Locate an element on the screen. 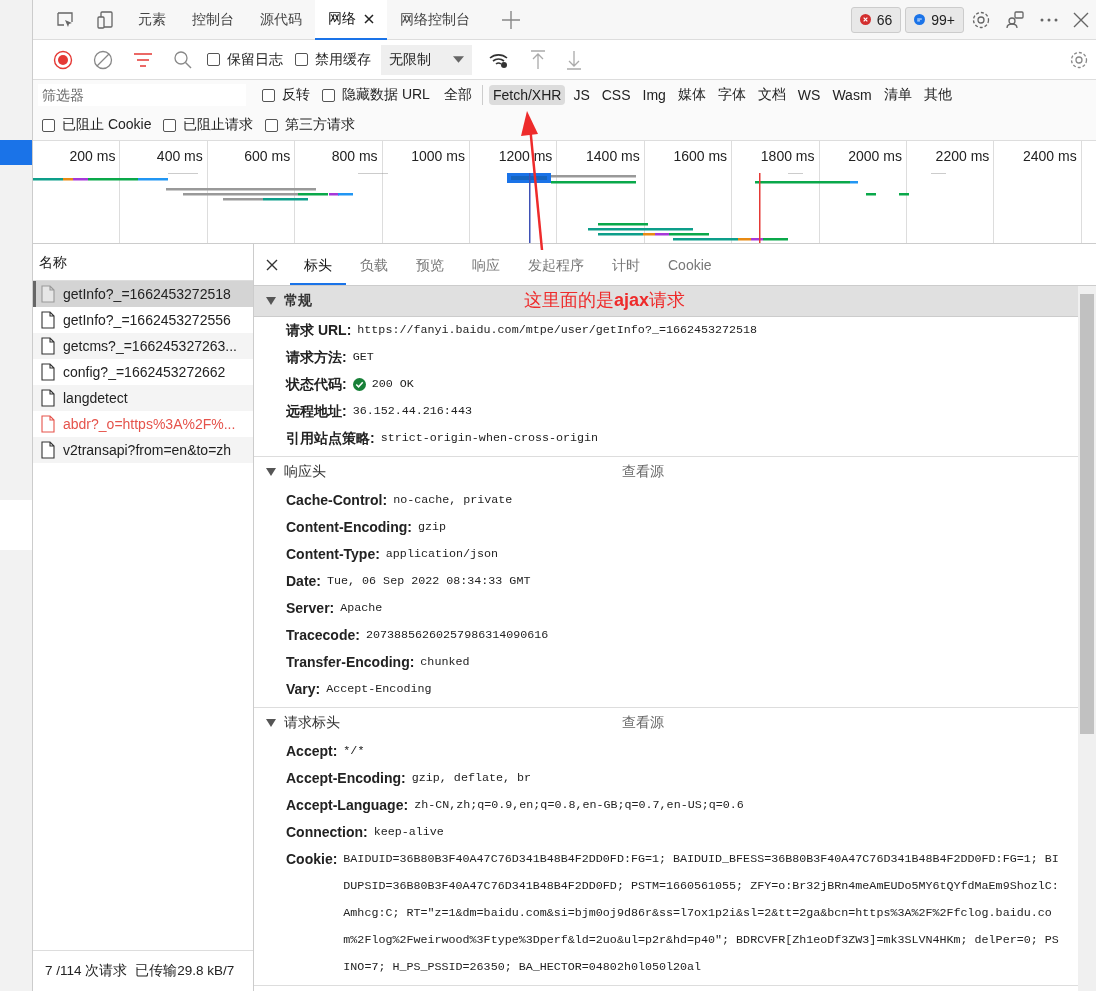  device-icon is located at coordinates (105, 19).